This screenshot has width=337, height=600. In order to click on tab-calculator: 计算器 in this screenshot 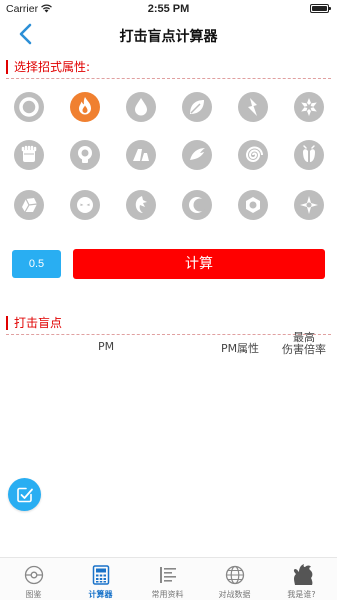, I will do `click(100, 579)`.